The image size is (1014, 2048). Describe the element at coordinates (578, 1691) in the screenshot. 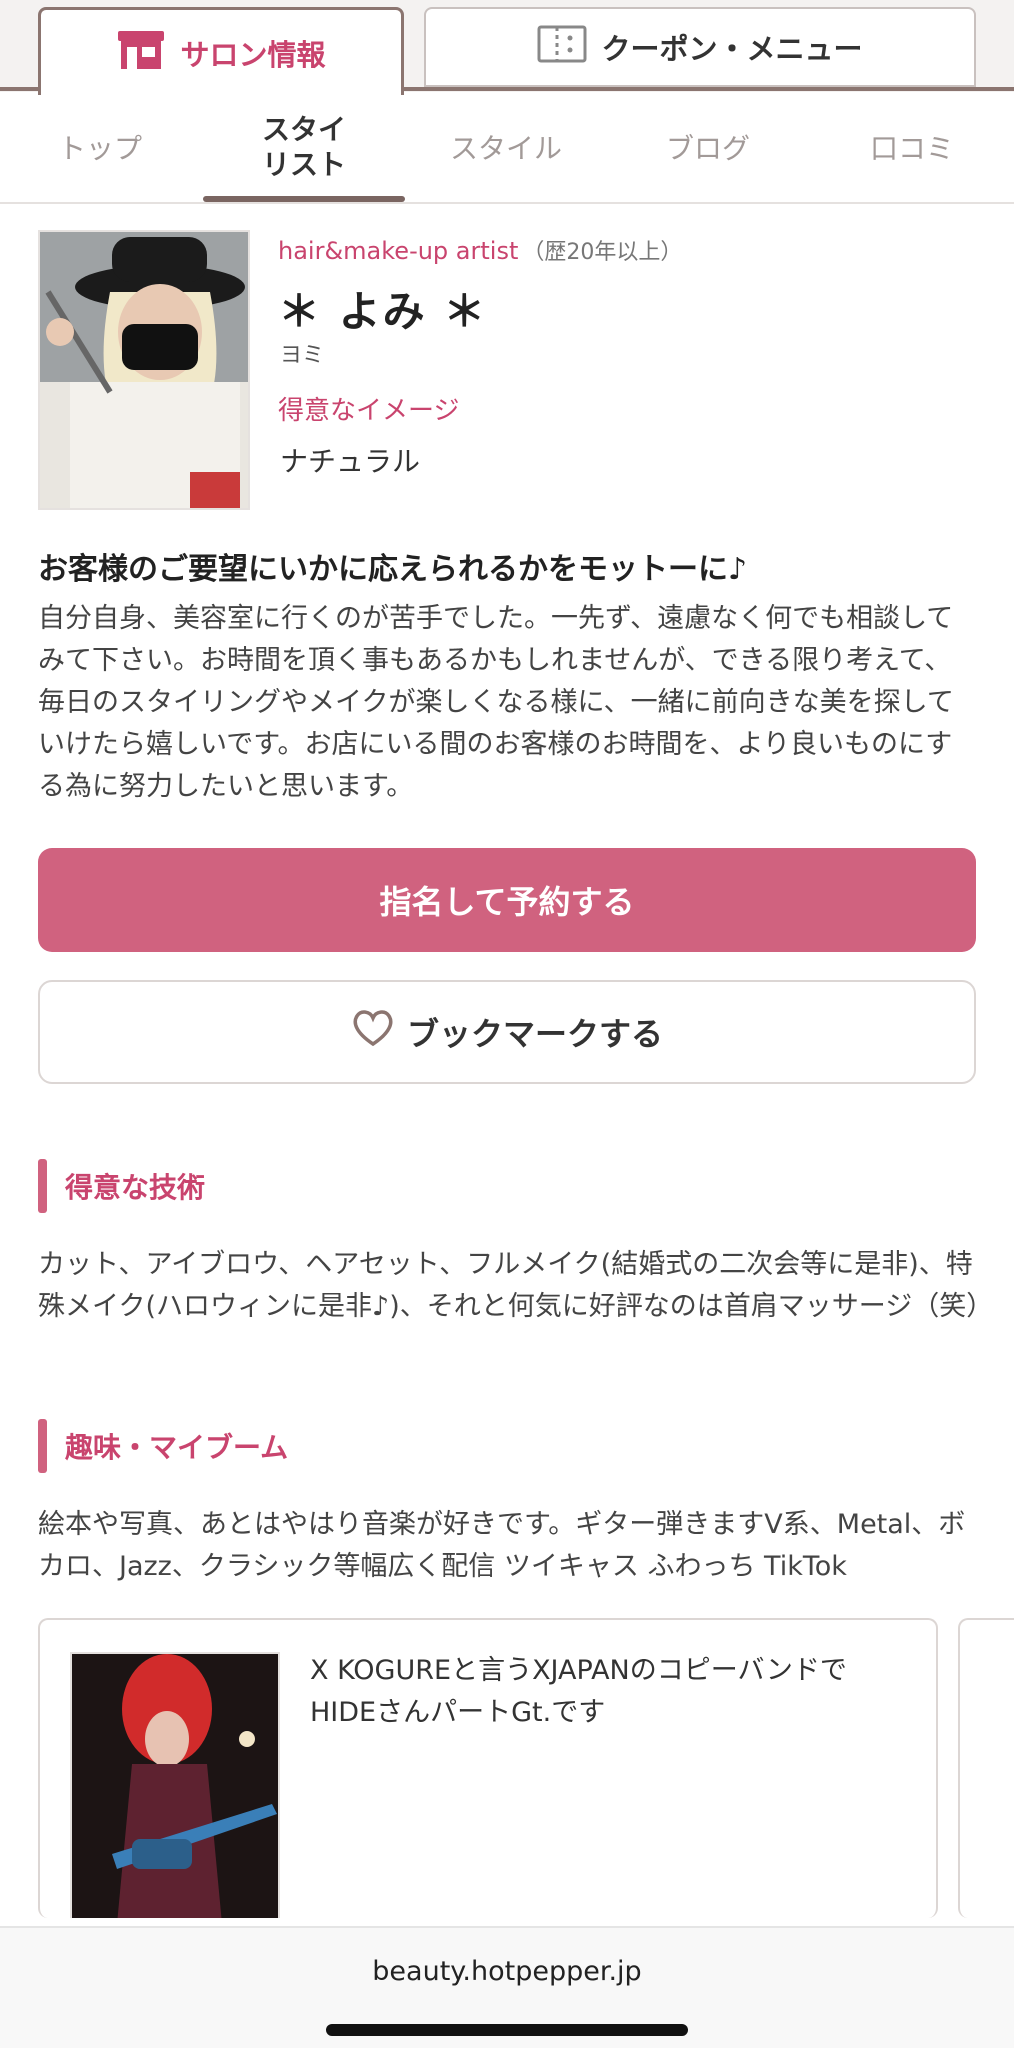

I see `card-caption: X KOGUREと言うXJAPANのコピーバンドでHIDEさんパートGt.です` at that location.